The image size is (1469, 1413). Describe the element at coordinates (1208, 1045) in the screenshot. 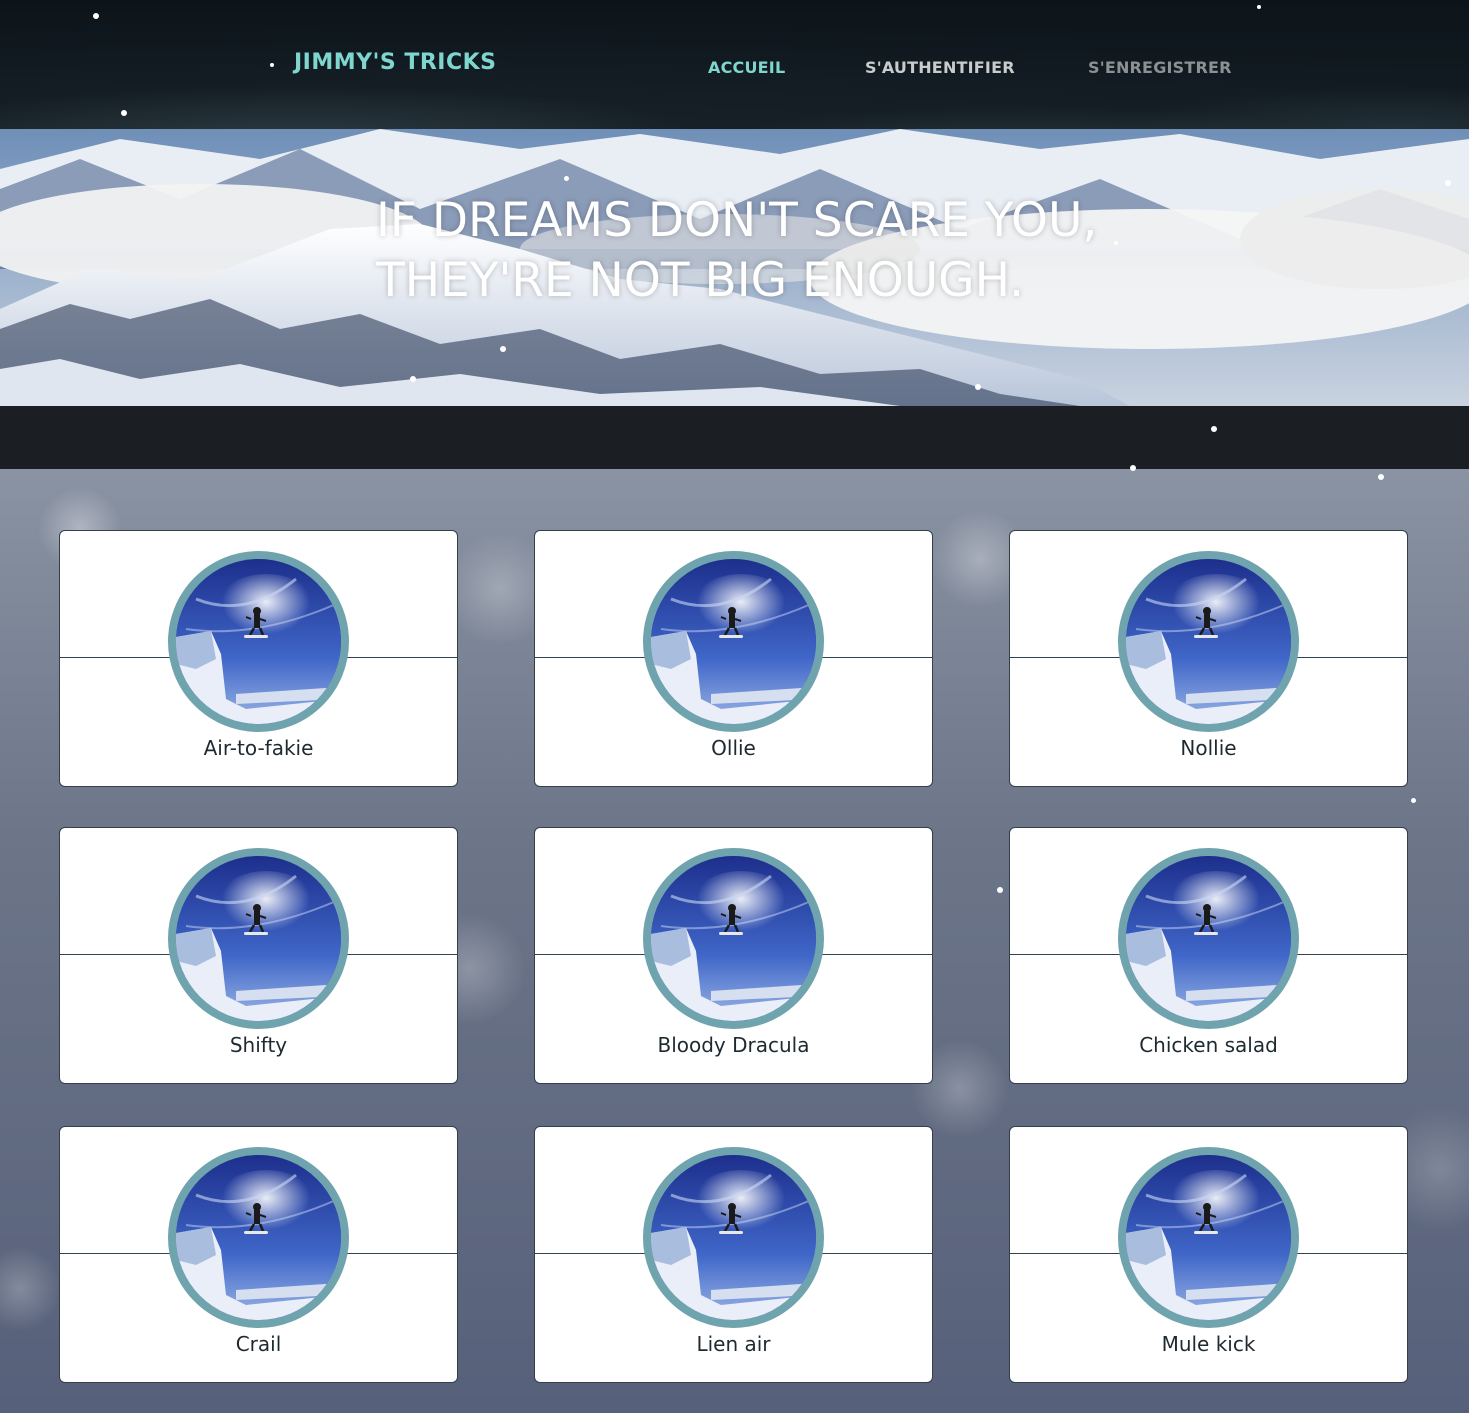

I see `trick-name: Chicken salad` at that location.